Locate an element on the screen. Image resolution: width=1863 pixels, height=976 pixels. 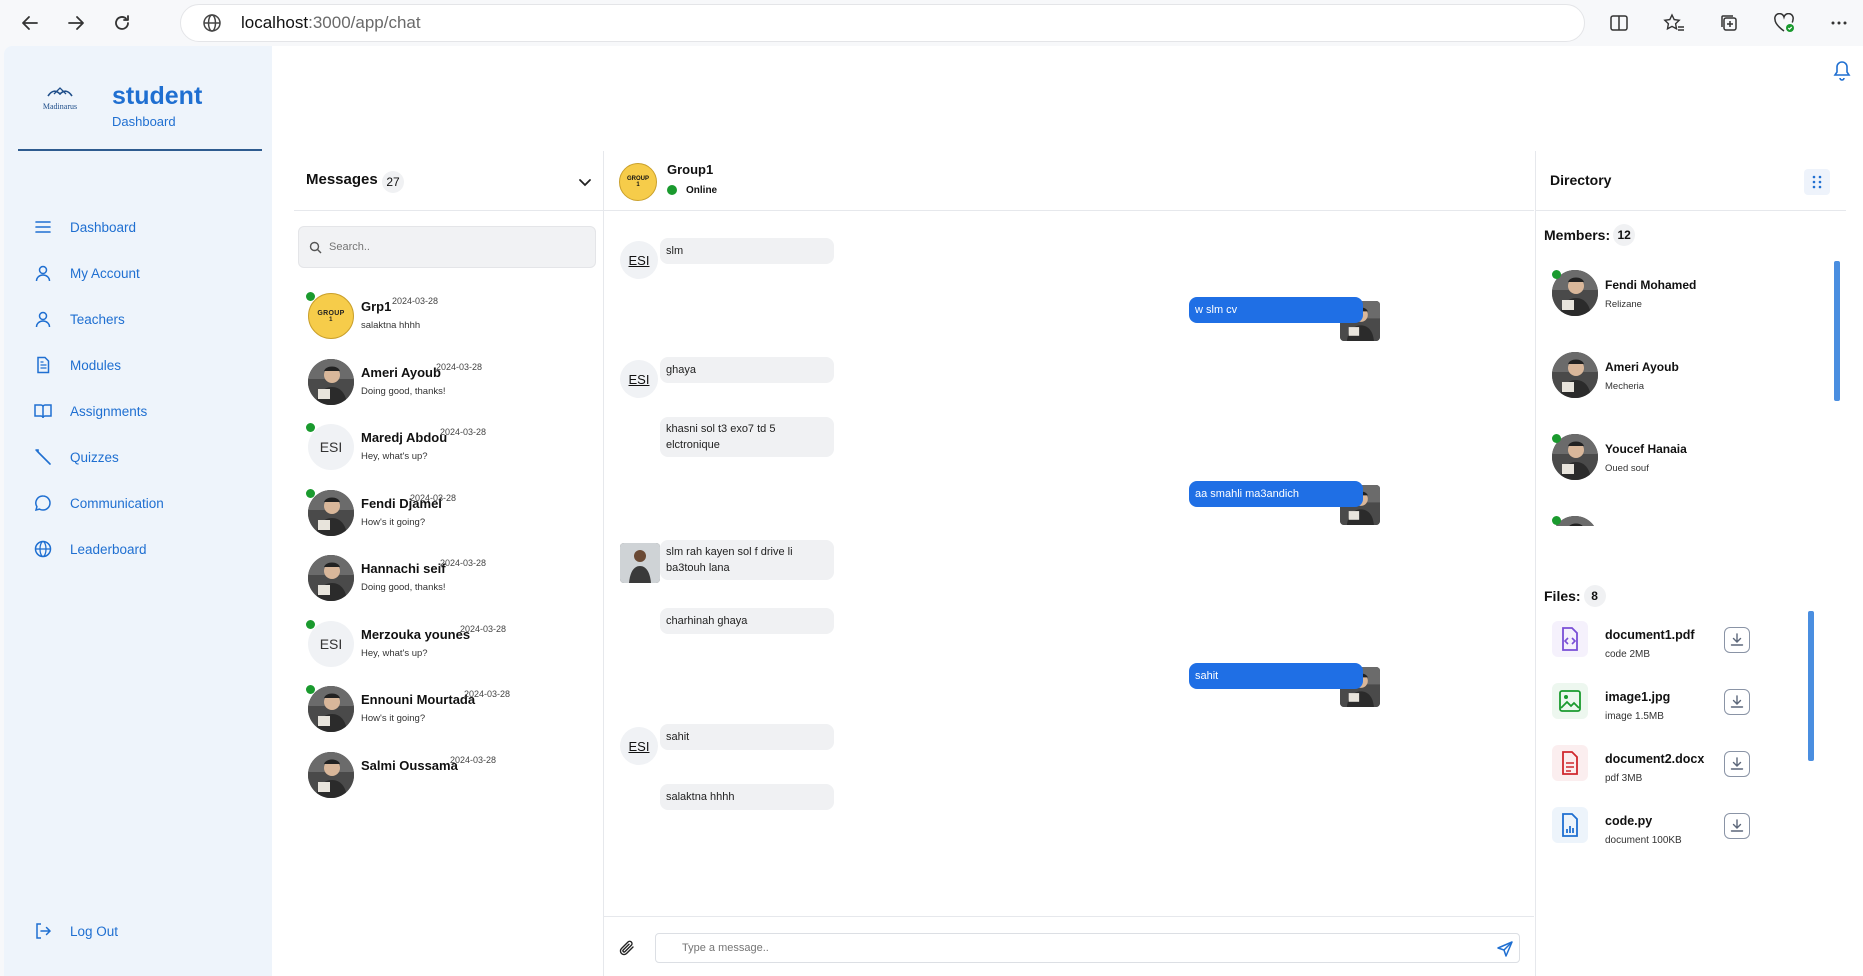
star-list-icon is located at coordinates (1673, 22).